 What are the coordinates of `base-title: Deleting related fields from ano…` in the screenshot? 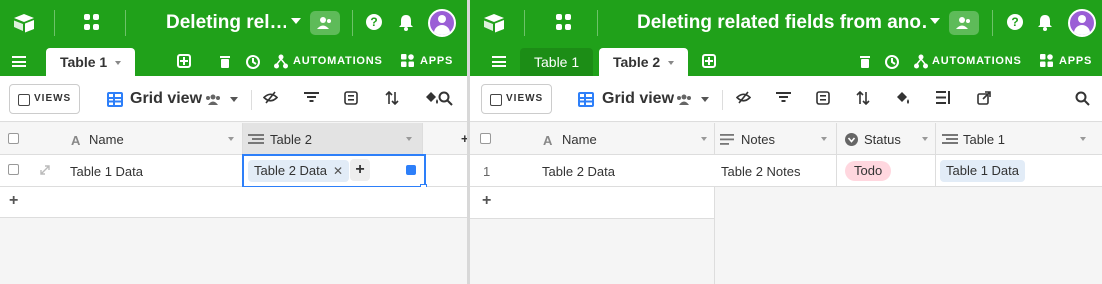 It's located at (782, 23).